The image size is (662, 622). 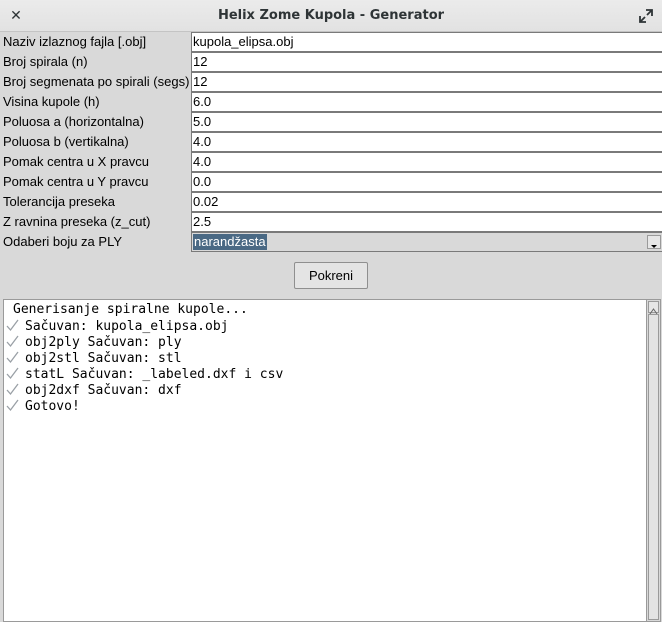 I want to click on semi-axis-b-label: Poluosa b (vertikalna), so click(x=66, y=141).